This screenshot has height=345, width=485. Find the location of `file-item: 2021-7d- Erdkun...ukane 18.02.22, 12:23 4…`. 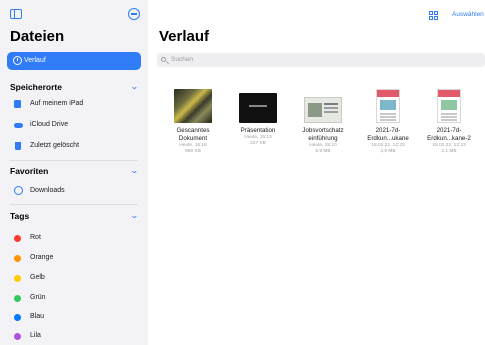

file-item: 2021-7d- Erdkun...ukane 18.02.22, 12:23 4… is located at coordinates (388, 120).